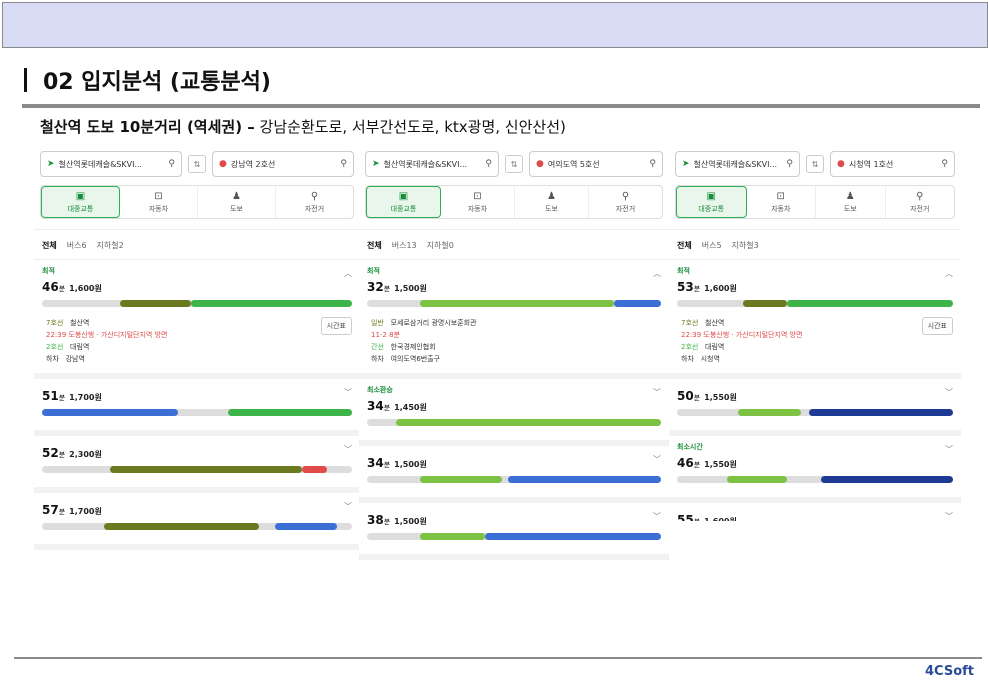  I want to click on route-time: 53분, so click(689, 287).